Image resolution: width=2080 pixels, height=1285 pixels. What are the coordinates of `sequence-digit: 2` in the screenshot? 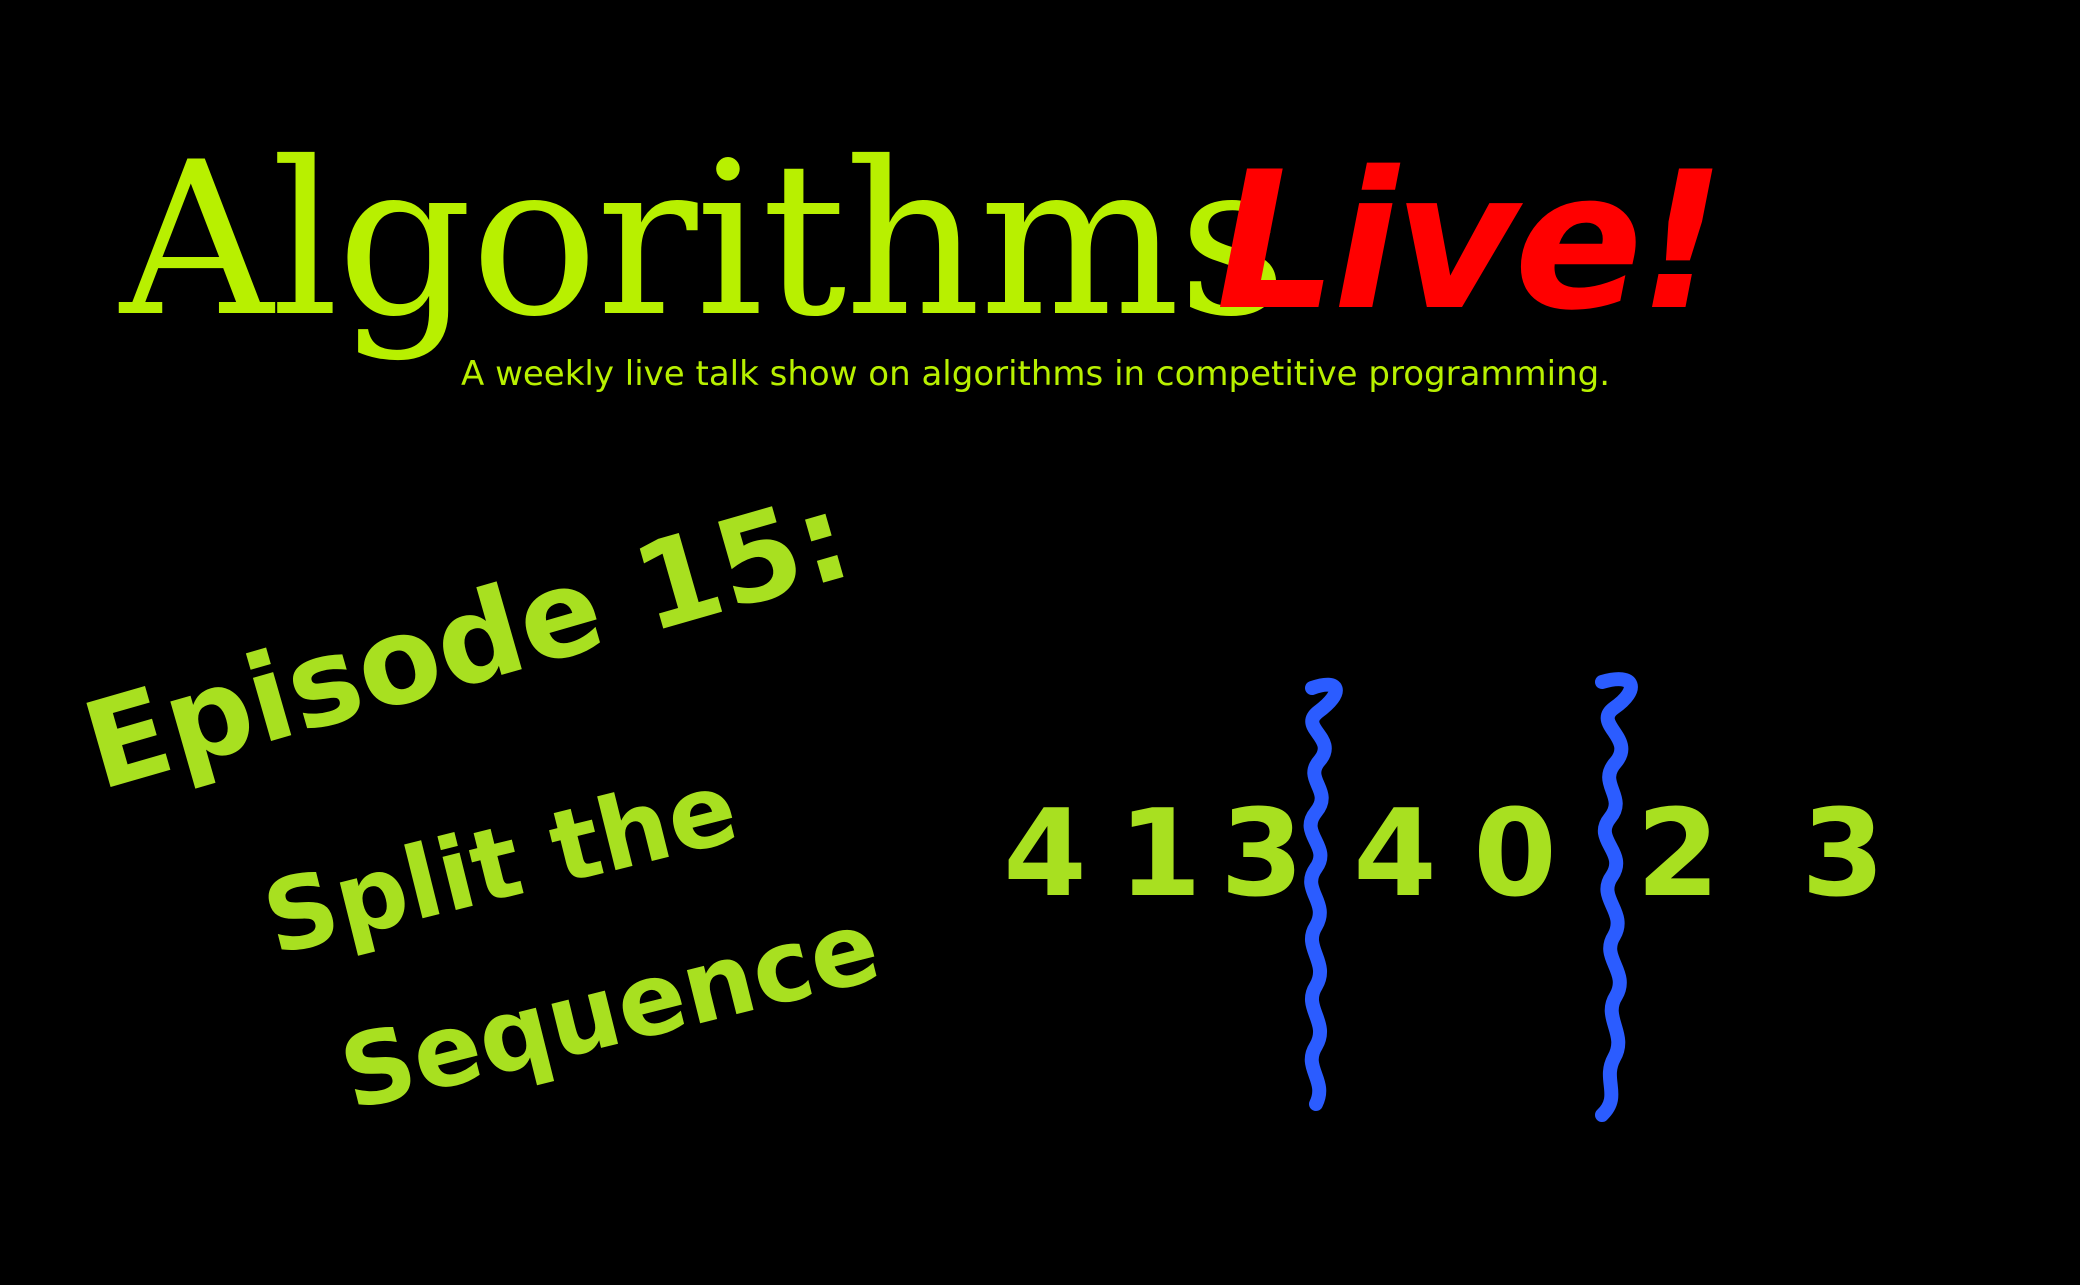 It's located at (1678, 854).